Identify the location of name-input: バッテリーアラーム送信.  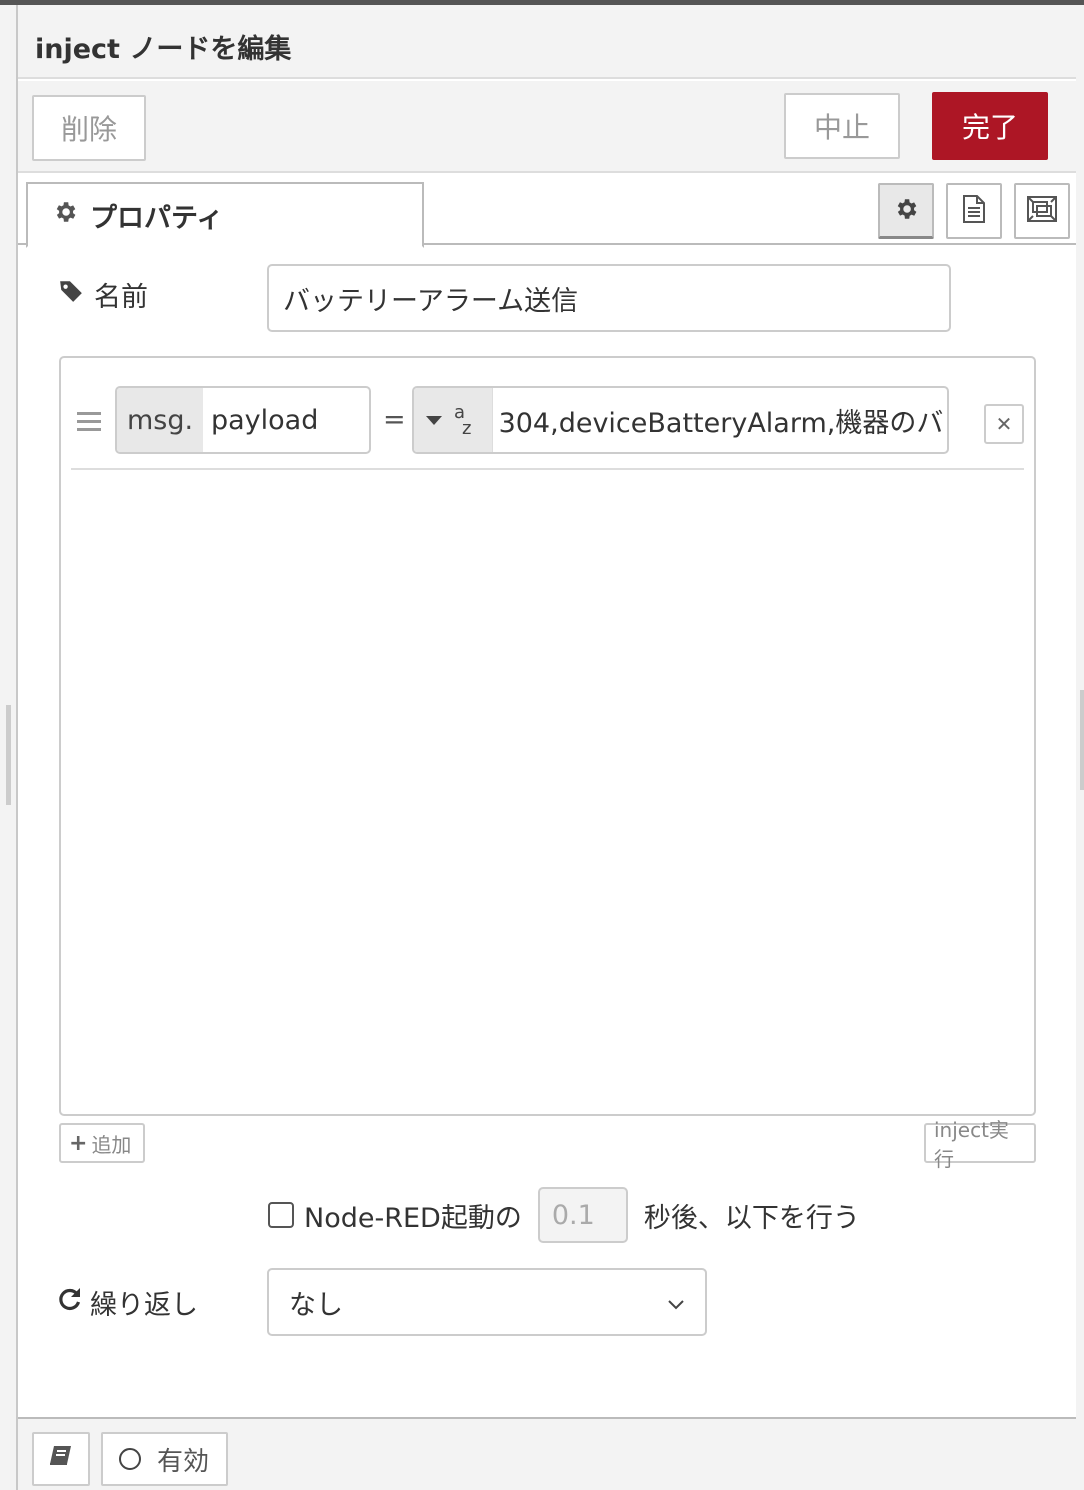
(609, 298).